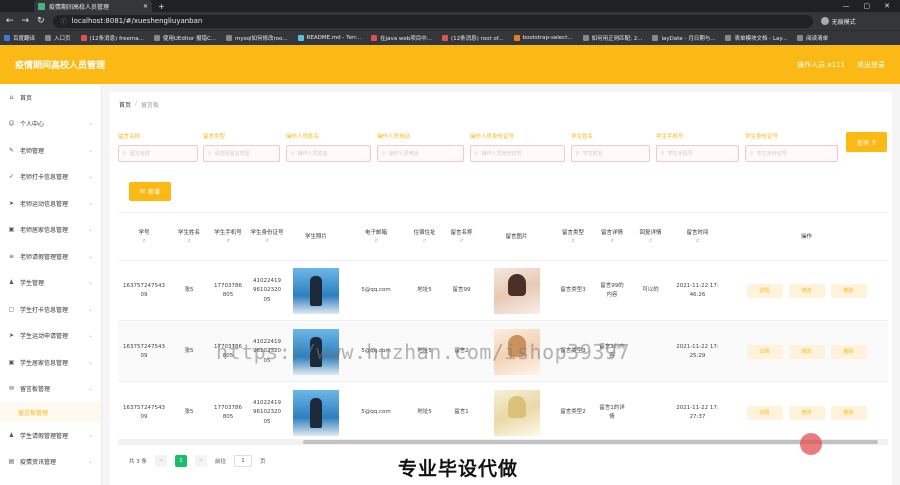 The height and width of the screenshot is (485, 900). What do you see at coordinates (610, 153) in the screenshot?
I see `filter-input: ⚲ 学生姓名` at bounding box center [610, 153].